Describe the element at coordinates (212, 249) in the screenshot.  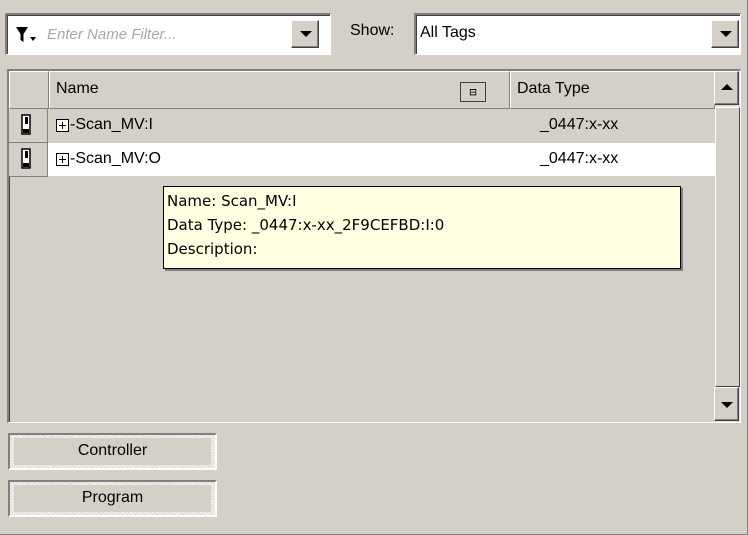
I see `tooltip-description: Description:` at that location.